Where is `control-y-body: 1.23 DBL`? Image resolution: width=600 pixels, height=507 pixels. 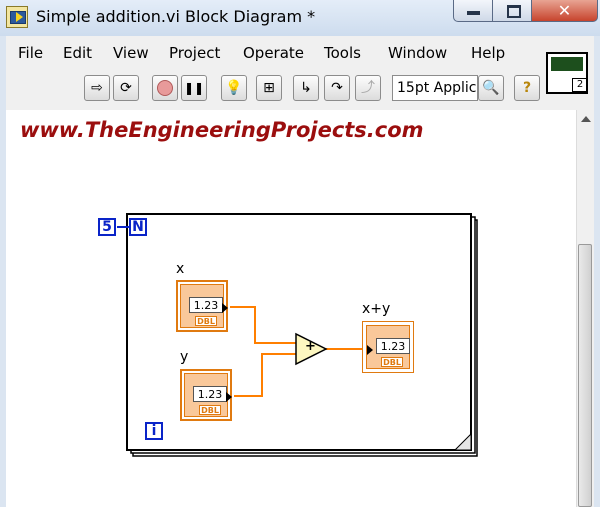
control-y-body: 1.23 DBL is located at coordinates (206, 395).